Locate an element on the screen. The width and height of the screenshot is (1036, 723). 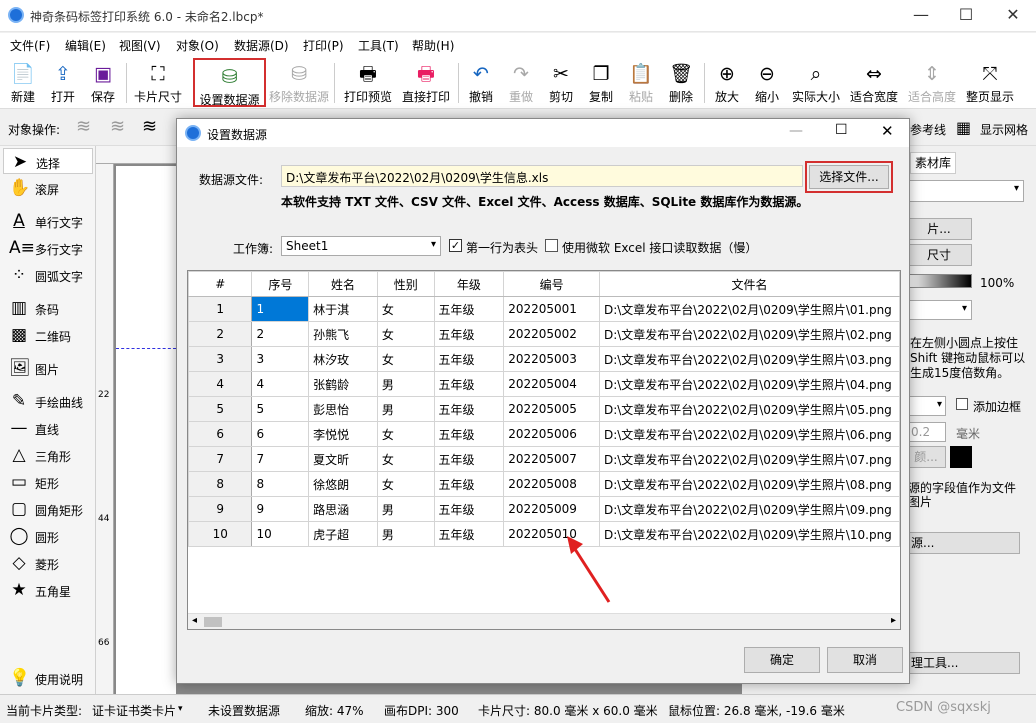
add-border-checkbox is located at coordinates (962, 404).